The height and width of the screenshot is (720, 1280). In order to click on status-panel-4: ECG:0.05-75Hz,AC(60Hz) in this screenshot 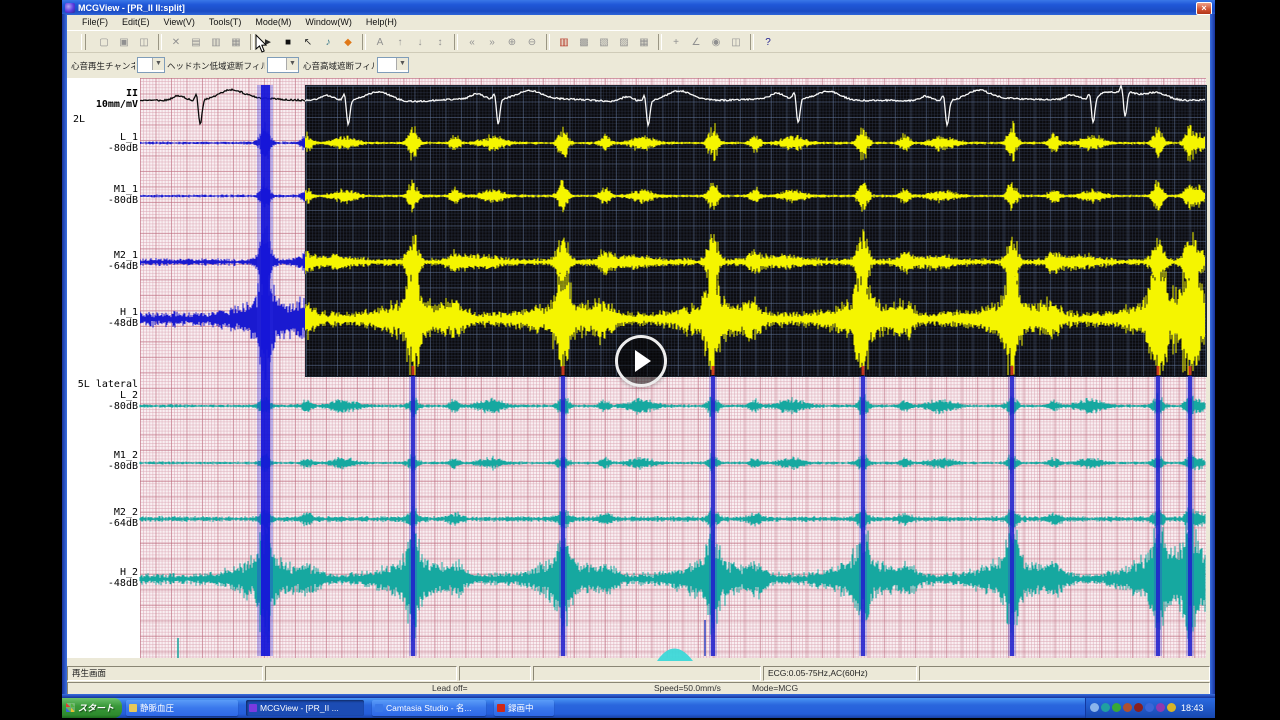, I will do `click(840, 673)`.